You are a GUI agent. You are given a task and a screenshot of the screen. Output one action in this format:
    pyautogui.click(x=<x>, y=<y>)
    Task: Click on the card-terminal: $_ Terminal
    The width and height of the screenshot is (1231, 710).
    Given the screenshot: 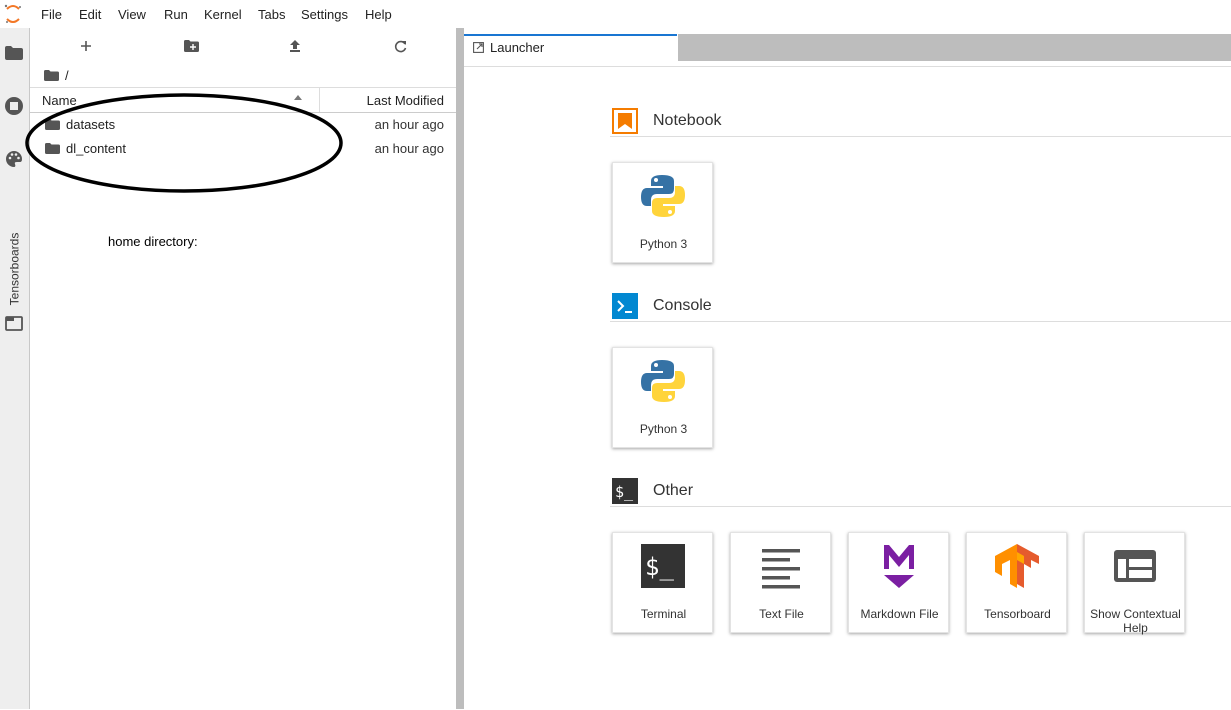 What is the action you would take?
    pyautogui.click(x=662, y=582)
    